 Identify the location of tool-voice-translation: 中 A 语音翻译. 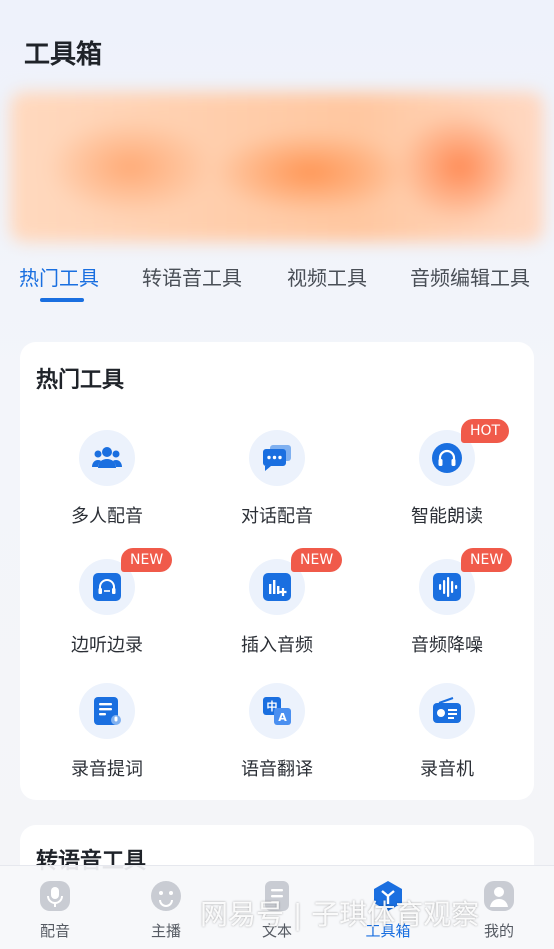
(277, 738).